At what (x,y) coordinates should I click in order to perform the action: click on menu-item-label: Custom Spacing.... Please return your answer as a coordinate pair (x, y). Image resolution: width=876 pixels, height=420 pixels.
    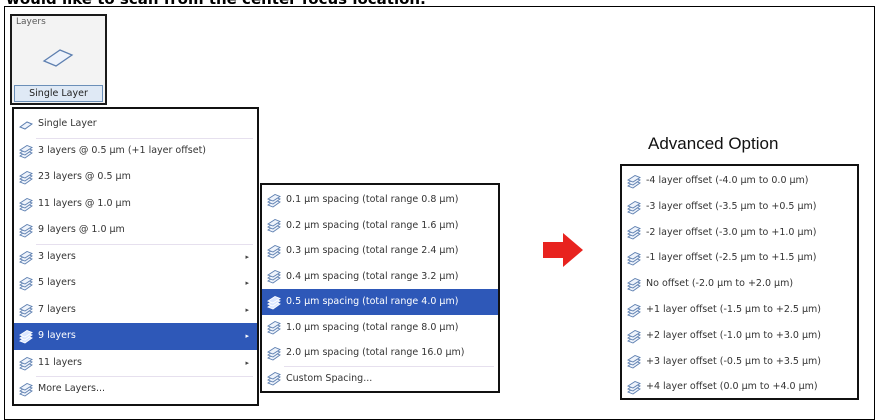
    Looking at the image, I should click on (329, 378).